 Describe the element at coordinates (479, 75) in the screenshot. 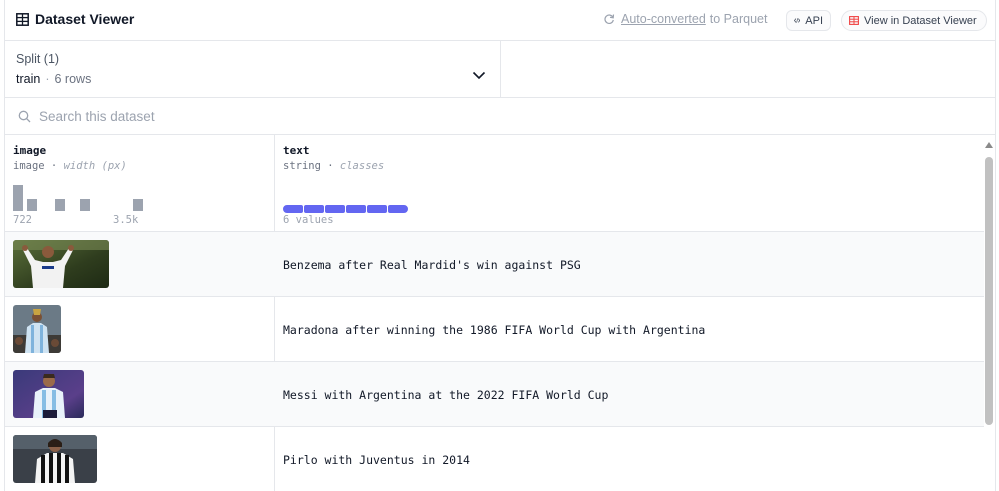

I see `chevron-down-icon` at that location.